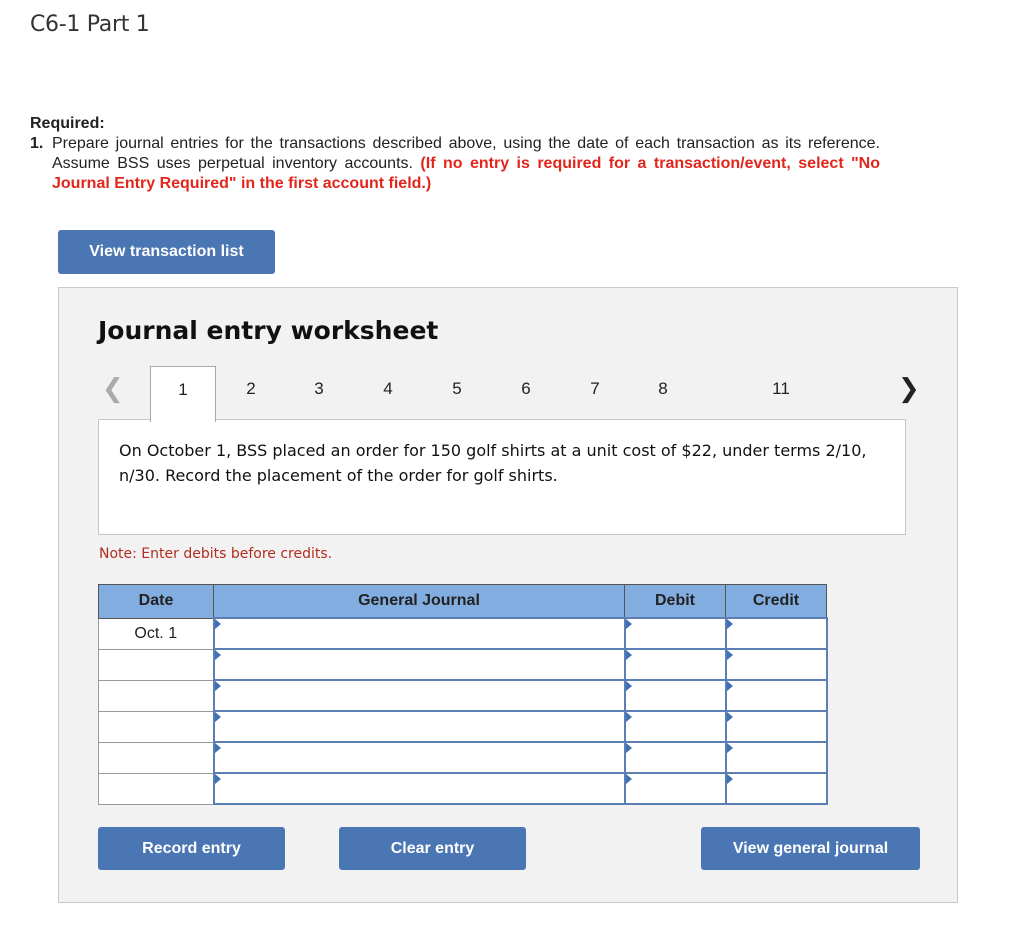  What do you see at coordinates (663, 393) in the screenshot?
I see `tab-8: 8` at bounding box center [663, 393].